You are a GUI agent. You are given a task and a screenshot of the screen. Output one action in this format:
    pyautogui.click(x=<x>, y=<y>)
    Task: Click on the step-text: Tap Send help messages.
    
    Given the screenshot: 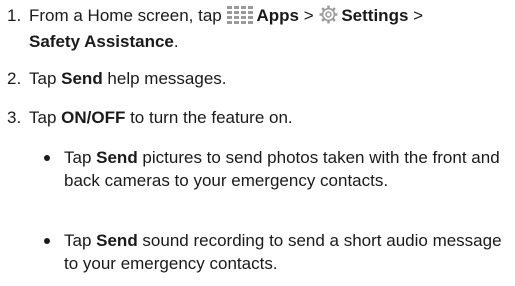 What is the action you would take?
    pyautogui.click(x=128, y=78)
    